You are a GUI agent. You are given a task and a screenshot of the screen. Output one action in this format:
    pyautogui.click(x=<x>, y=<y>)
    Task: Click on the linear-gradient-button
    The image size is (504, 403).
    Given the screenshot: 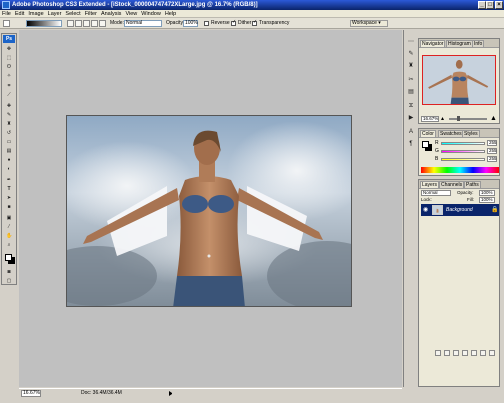 What is the action you would take?
    pyautogui.click(x=70, y=23)
    